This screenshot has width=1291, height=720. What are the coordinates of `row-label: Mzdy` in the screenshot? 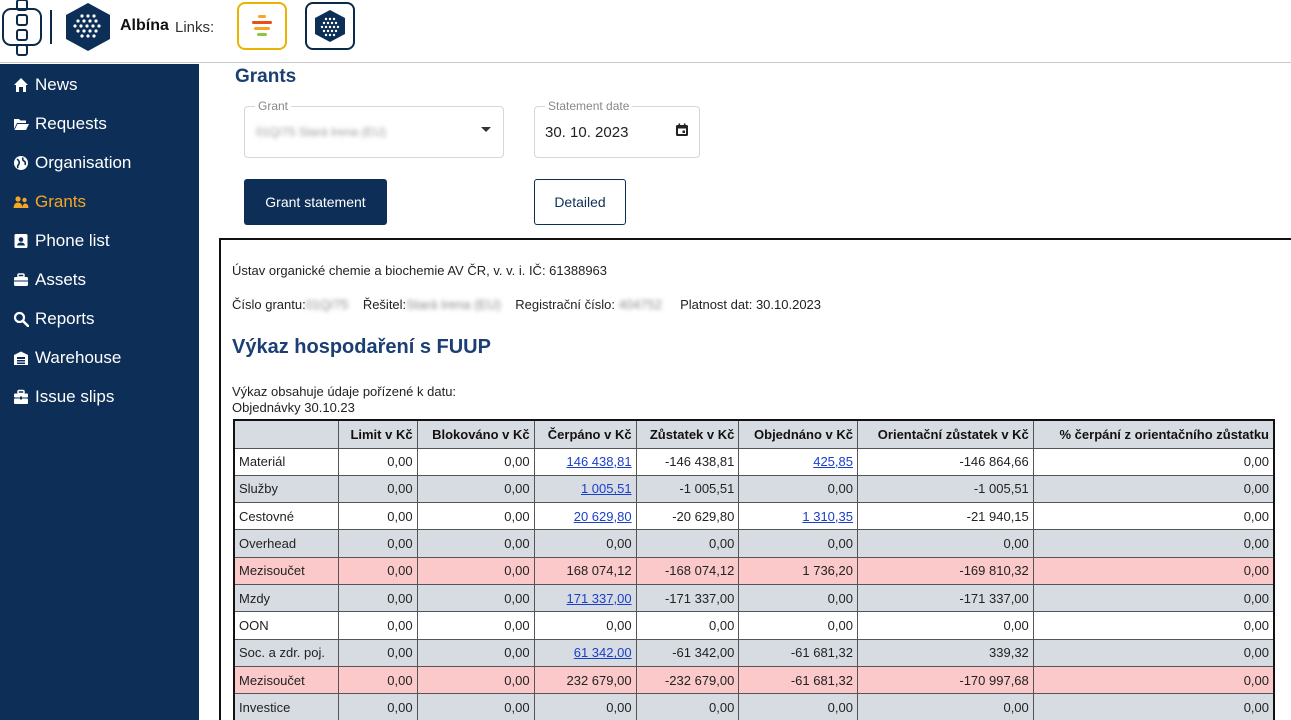 It's located at (286, 598).